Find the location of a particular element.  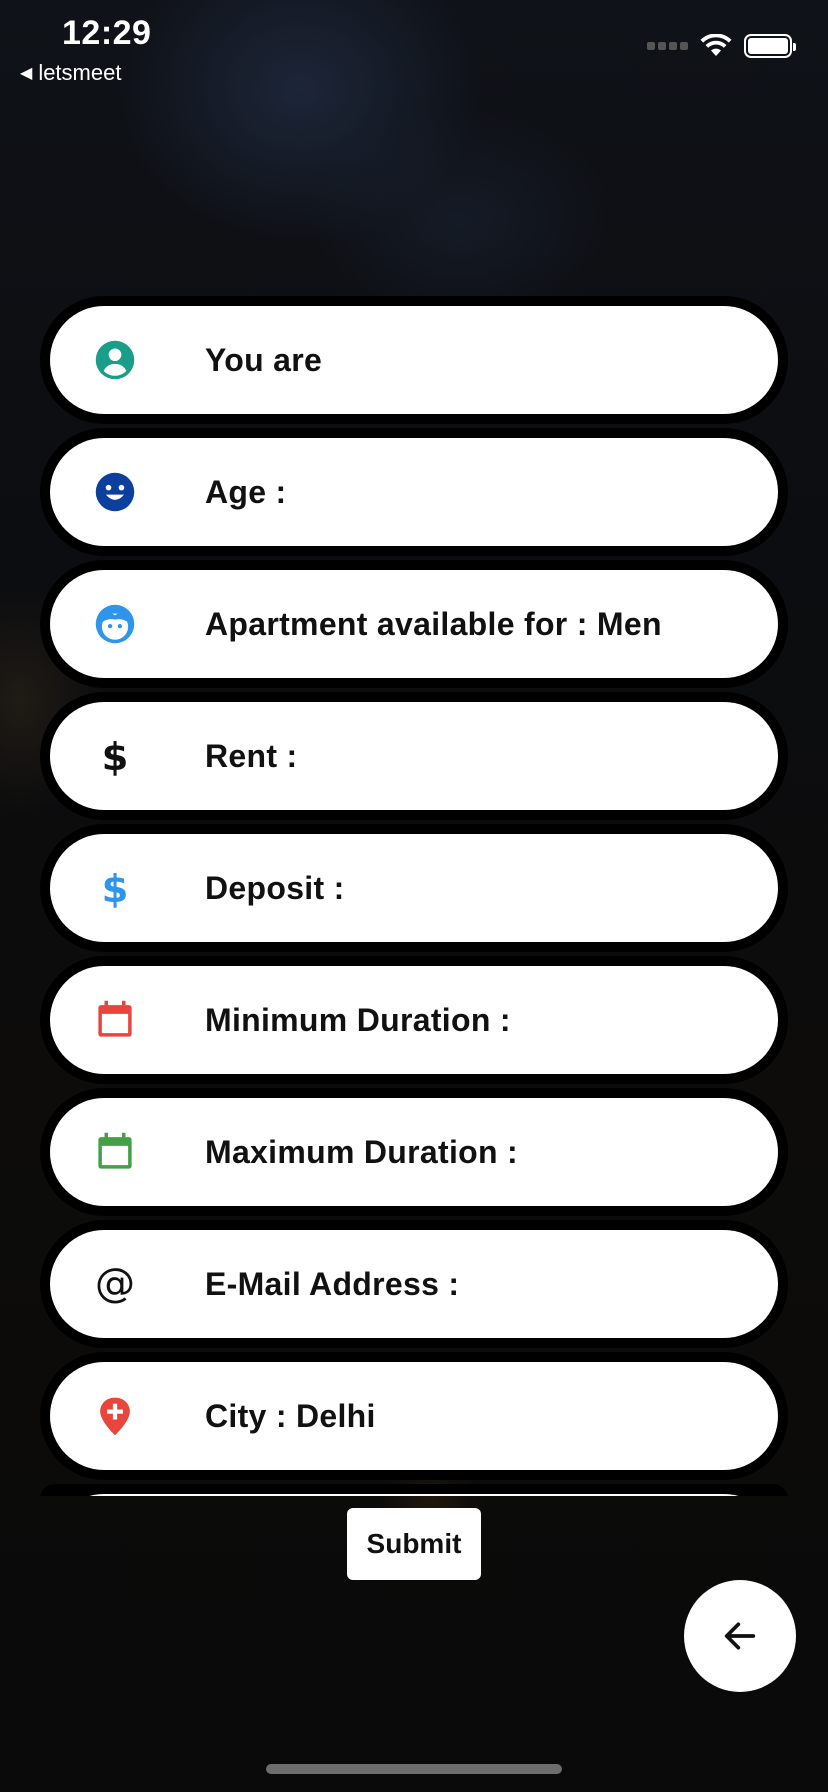

battery-icon is located at coordinates (770, 46).